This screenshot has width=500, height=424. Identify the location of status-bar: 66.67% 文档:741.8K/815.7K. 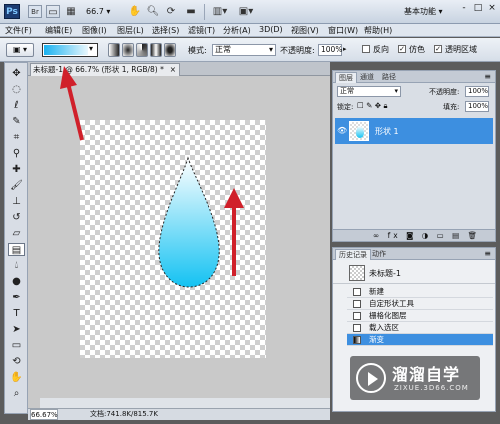
(179, 414).